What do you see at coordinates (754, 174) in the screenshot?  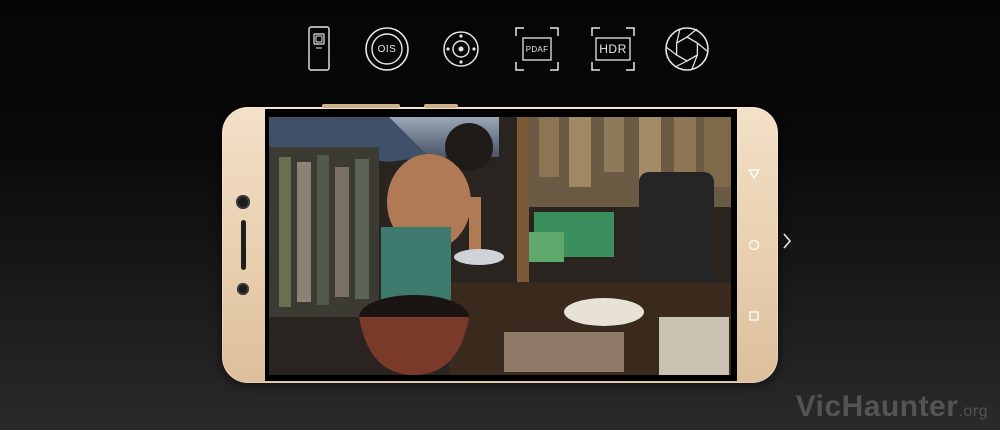 I see `back-triangle-icon` at bounding box center [754, 174].